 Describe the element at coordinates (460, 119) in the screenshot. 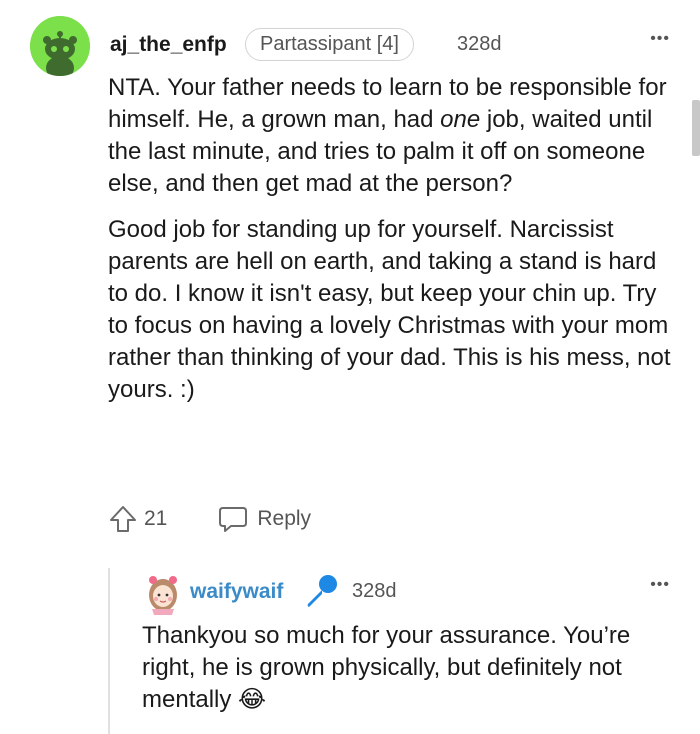

I see `emphasis-text: one` at that location.